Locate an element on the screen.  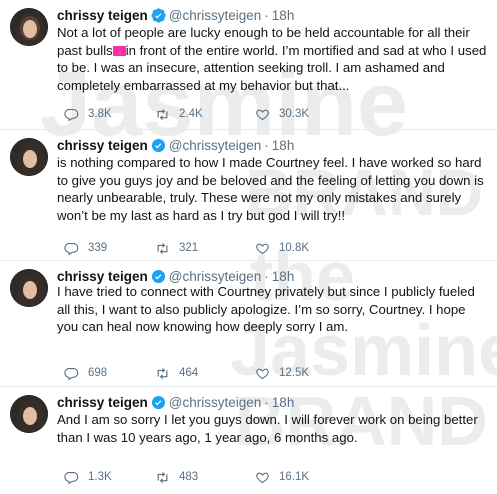
reply-button: 339 is located at coordinates (109, 248).